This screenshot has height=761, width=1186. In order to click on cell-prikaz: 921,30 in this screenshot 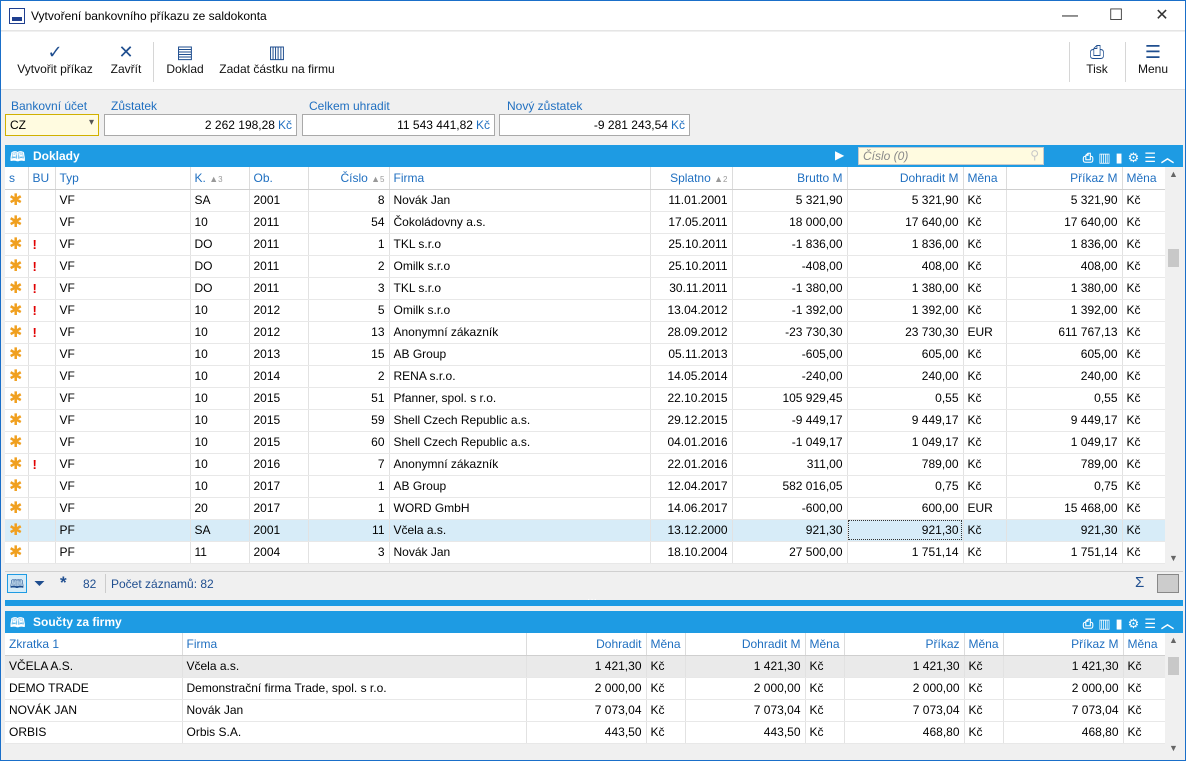, I will do `click(1064, 530)`.